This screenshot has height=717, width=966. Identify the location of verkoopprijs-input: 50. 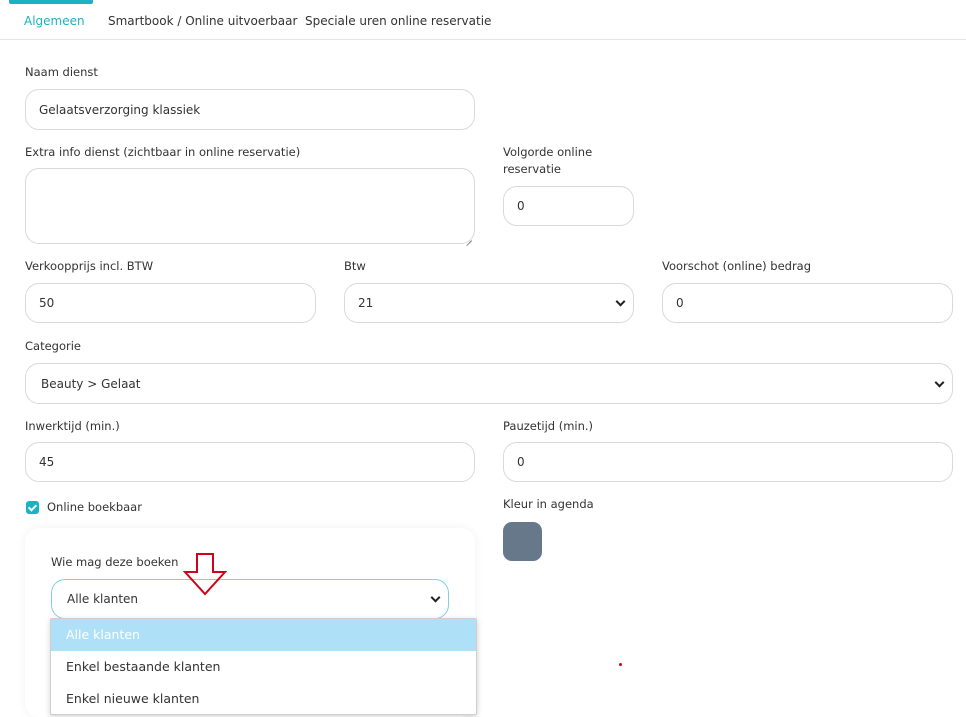
(170, 303).